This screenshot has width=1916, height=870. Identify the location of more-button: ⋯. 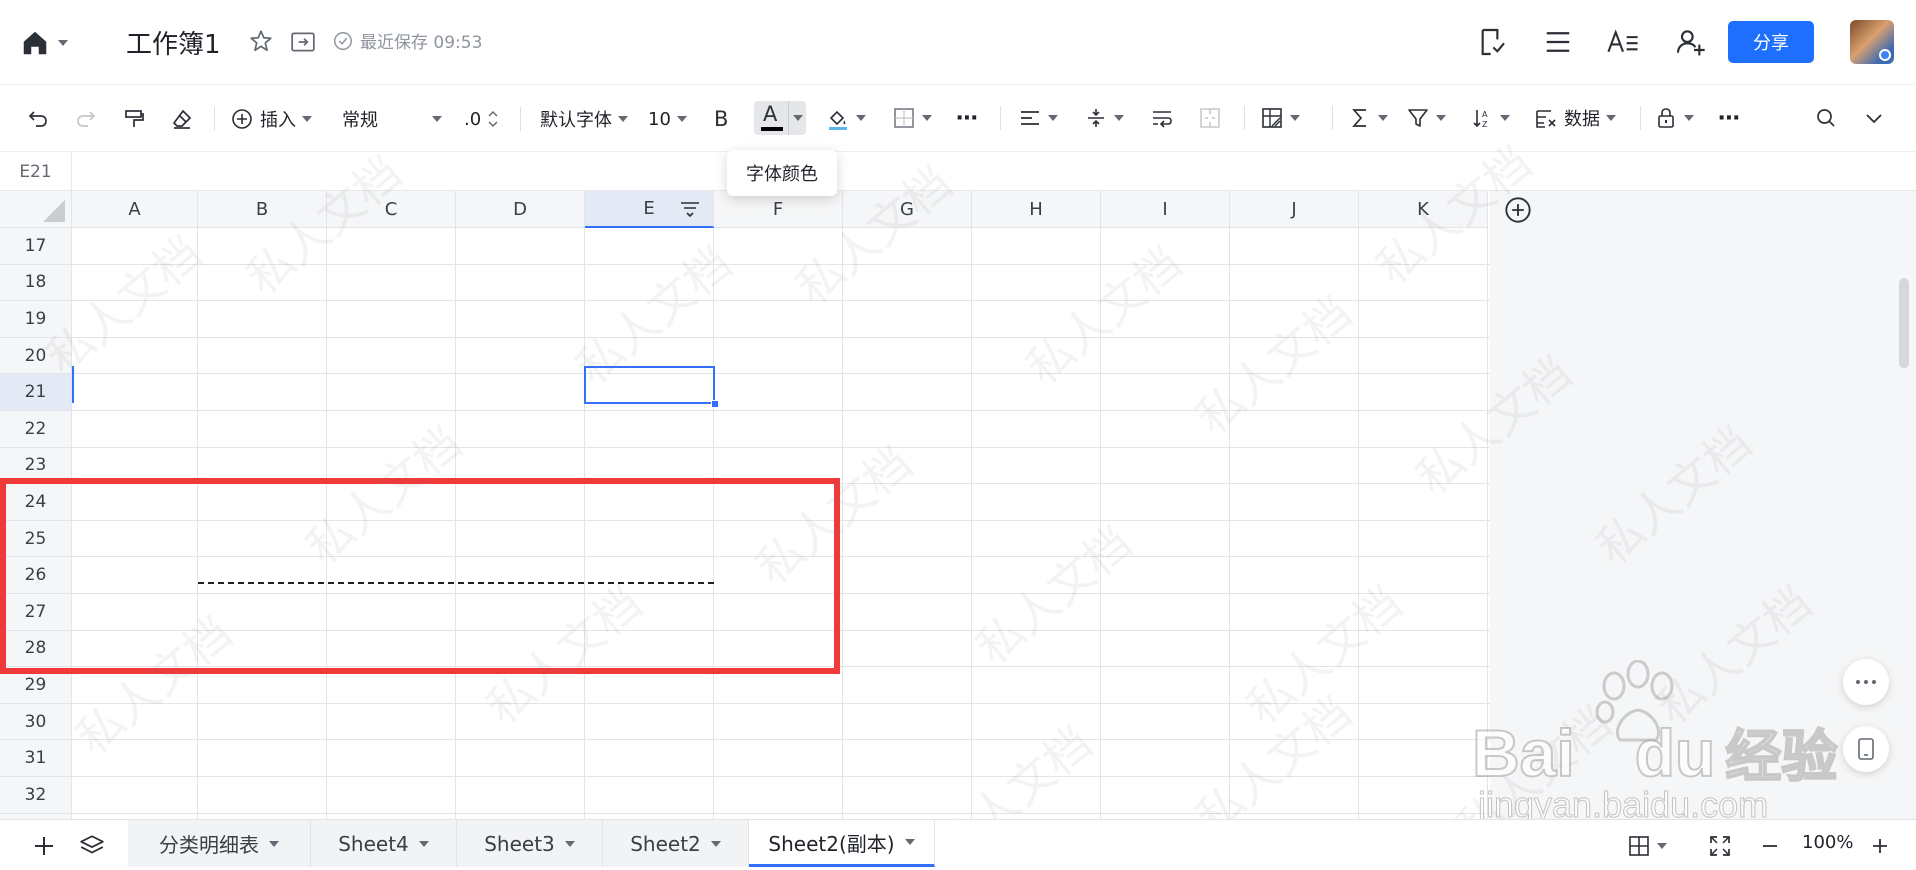
(967, 118).